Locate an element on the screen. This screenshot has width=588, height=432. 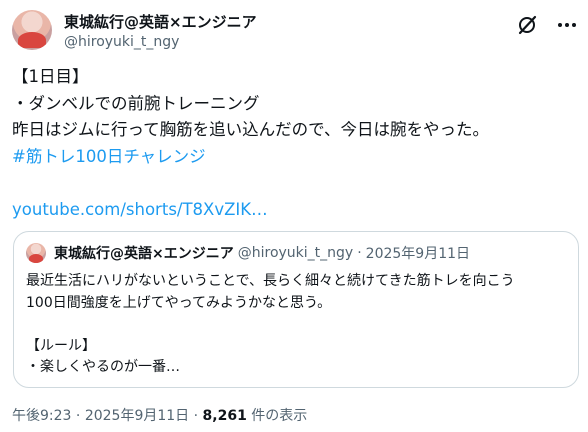
post-time: 午後9:23 is located at coordinates (41, 416).